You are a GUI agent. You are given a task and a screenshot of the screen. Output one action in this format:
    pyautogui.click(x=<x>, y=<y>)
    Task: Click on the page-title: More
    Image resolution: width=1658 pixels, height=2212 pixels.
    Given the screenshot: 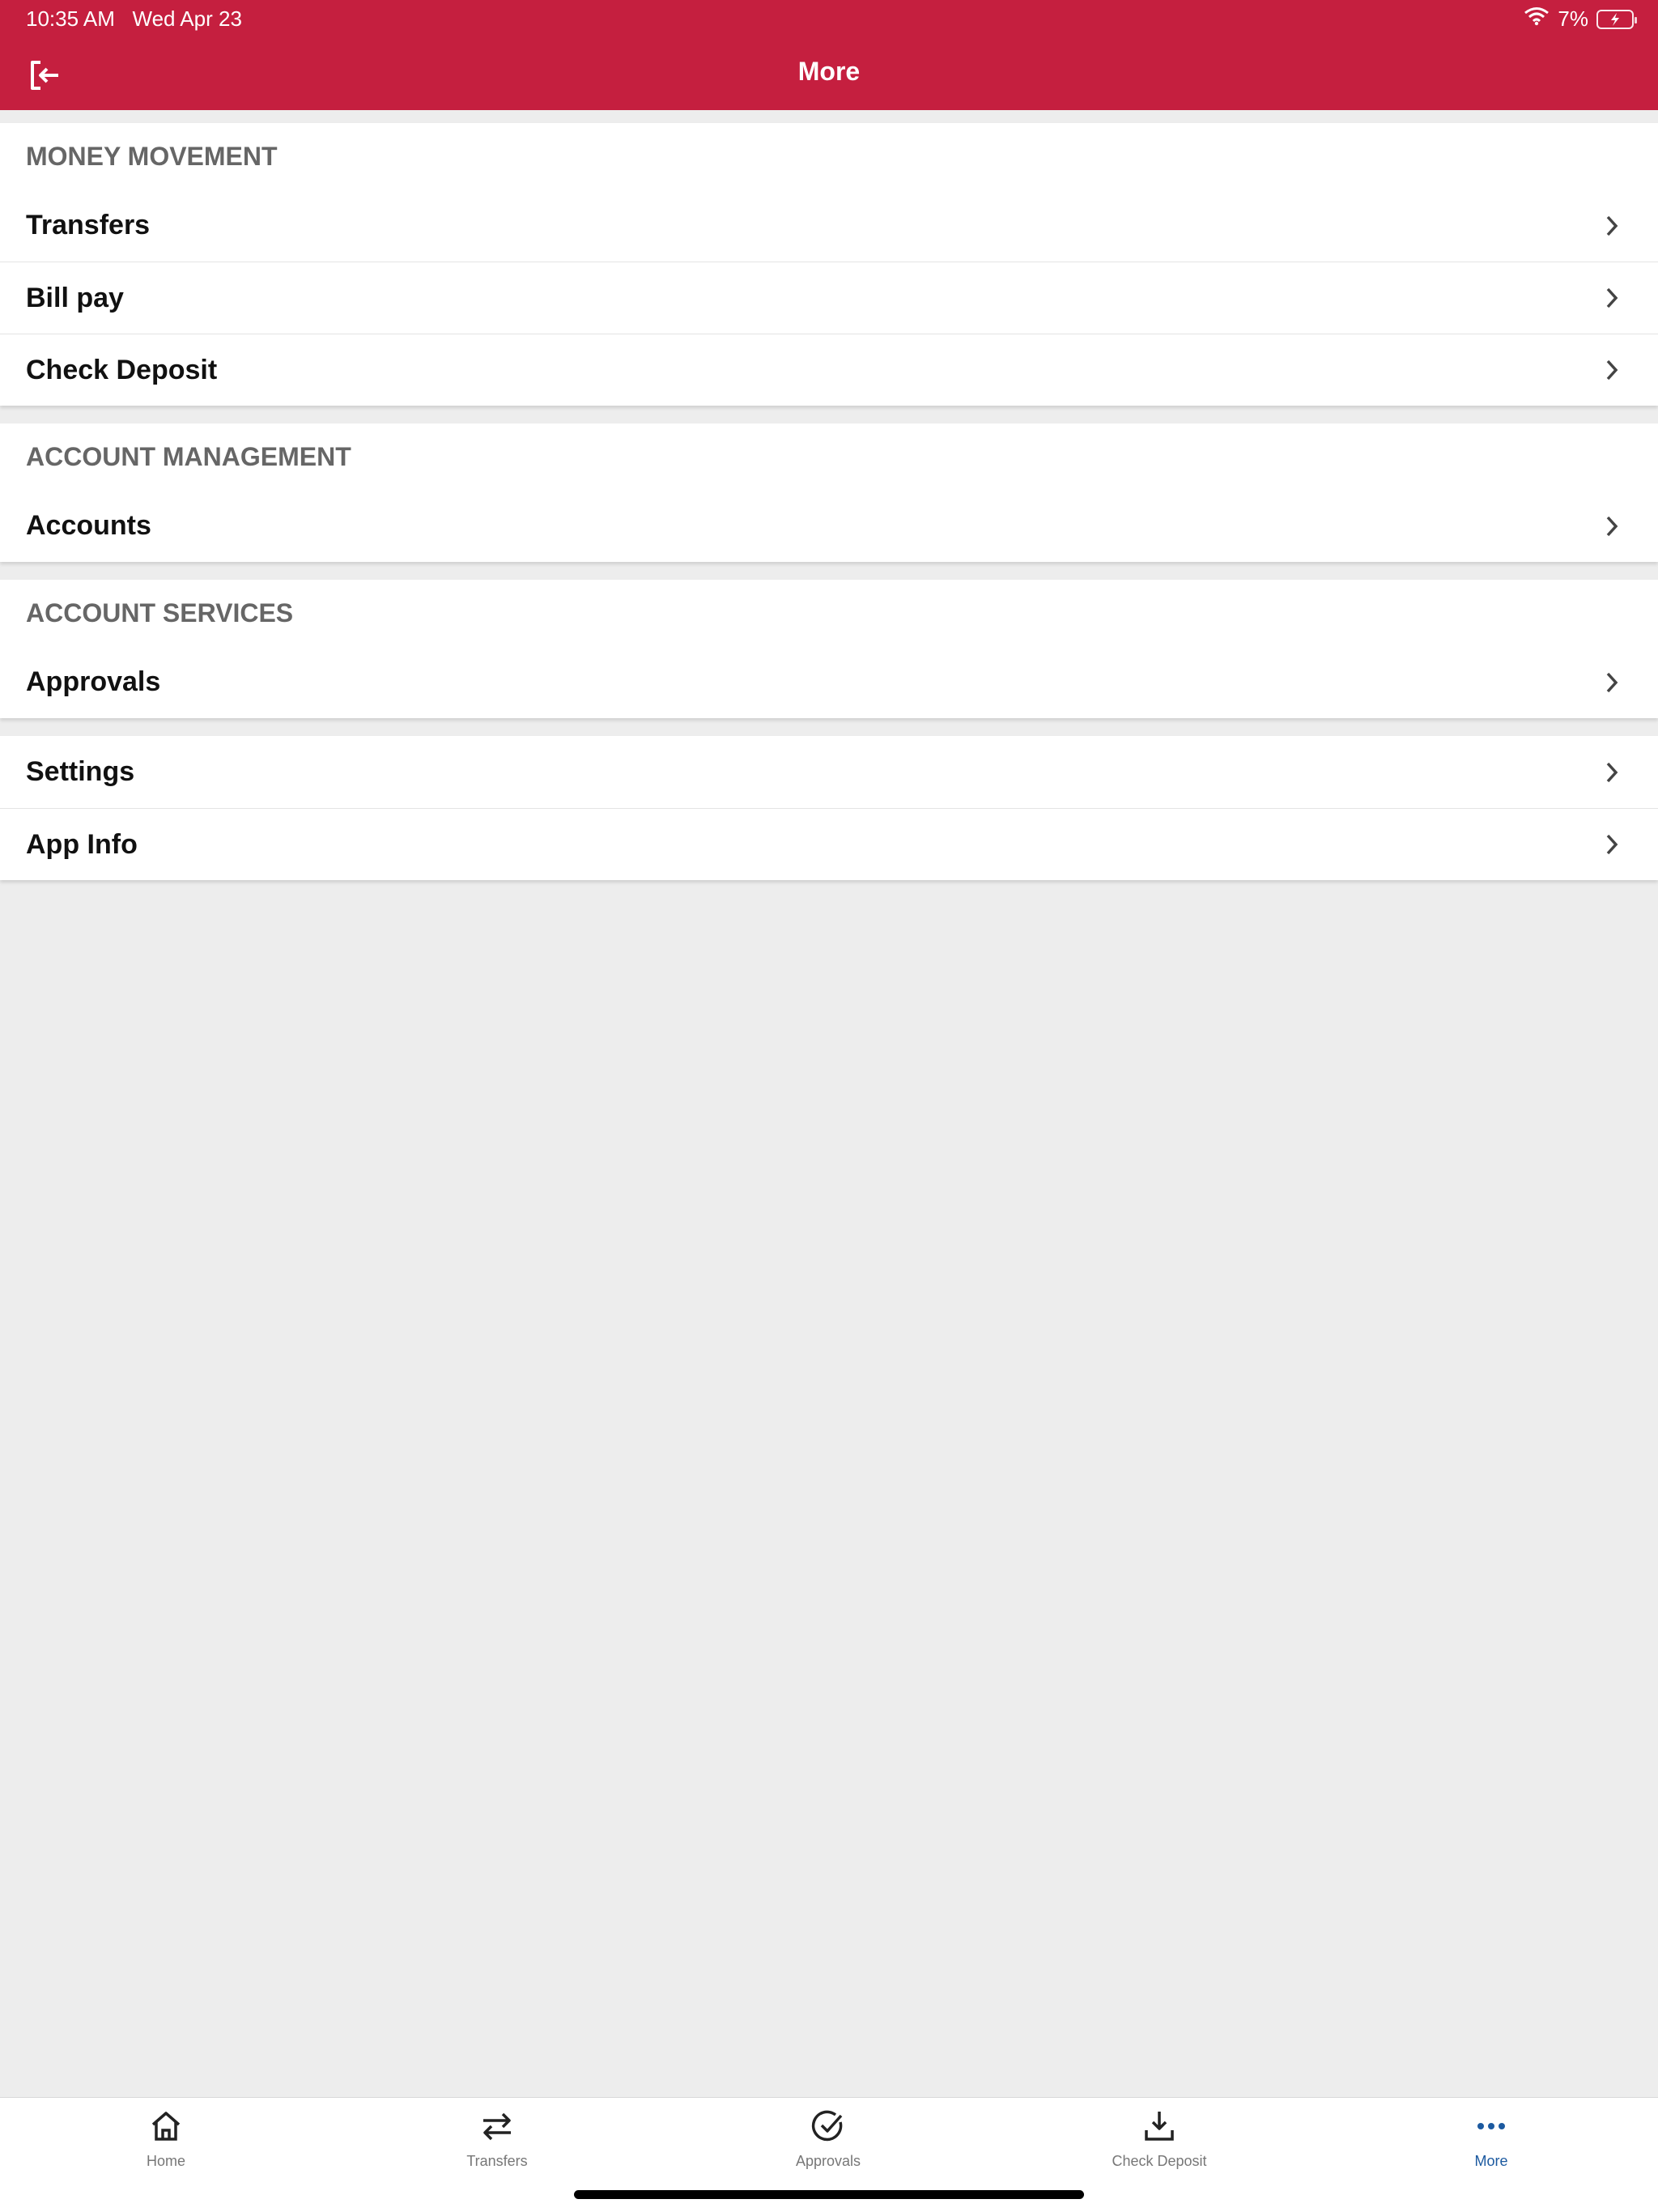 What is the action you would take?
    pyautogui.click(x=829, y=72)
    